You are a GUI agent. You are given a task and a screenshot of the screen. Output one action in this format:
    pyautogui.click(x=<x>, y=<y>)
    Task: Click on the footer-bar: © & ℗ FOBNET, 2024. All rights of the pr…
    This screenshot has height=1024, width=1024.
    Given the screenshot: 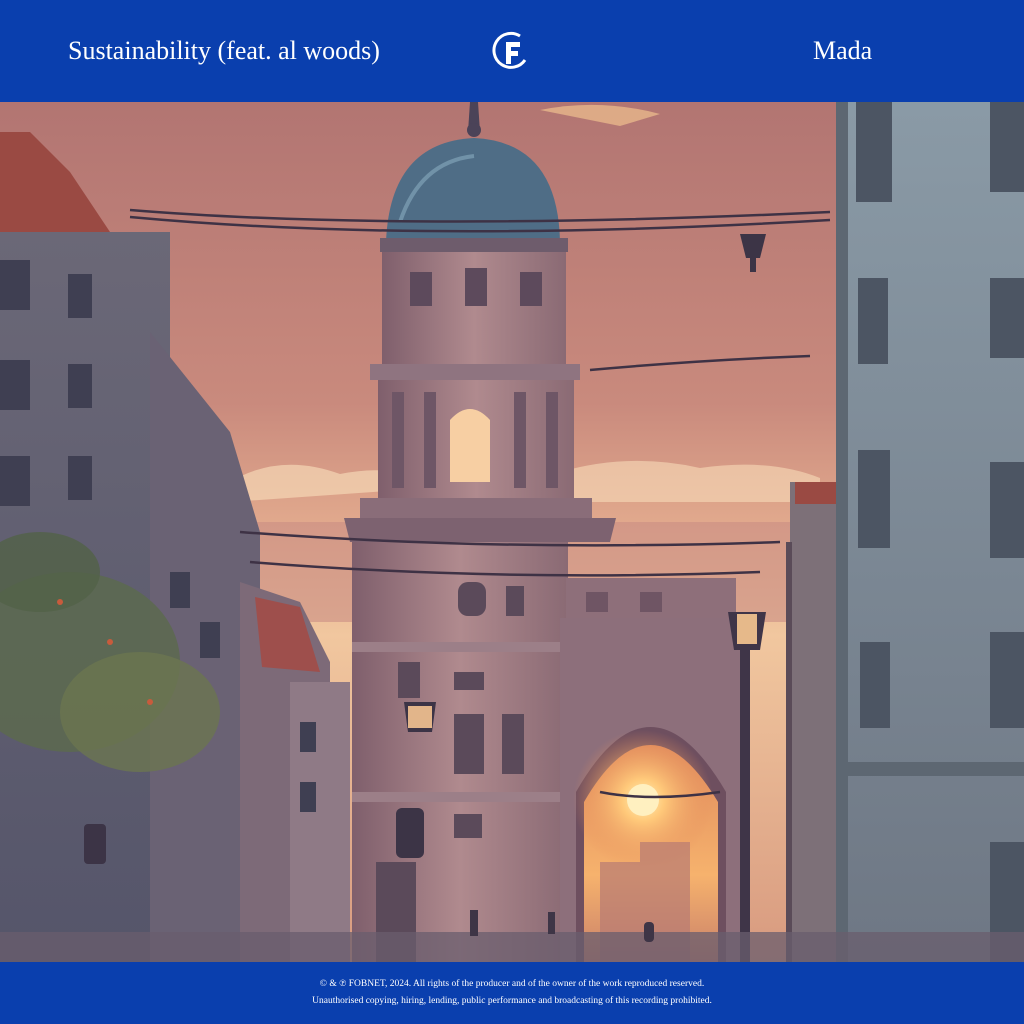 What is the action you would take?
    pyautogui.click(x=512, y=993)
    